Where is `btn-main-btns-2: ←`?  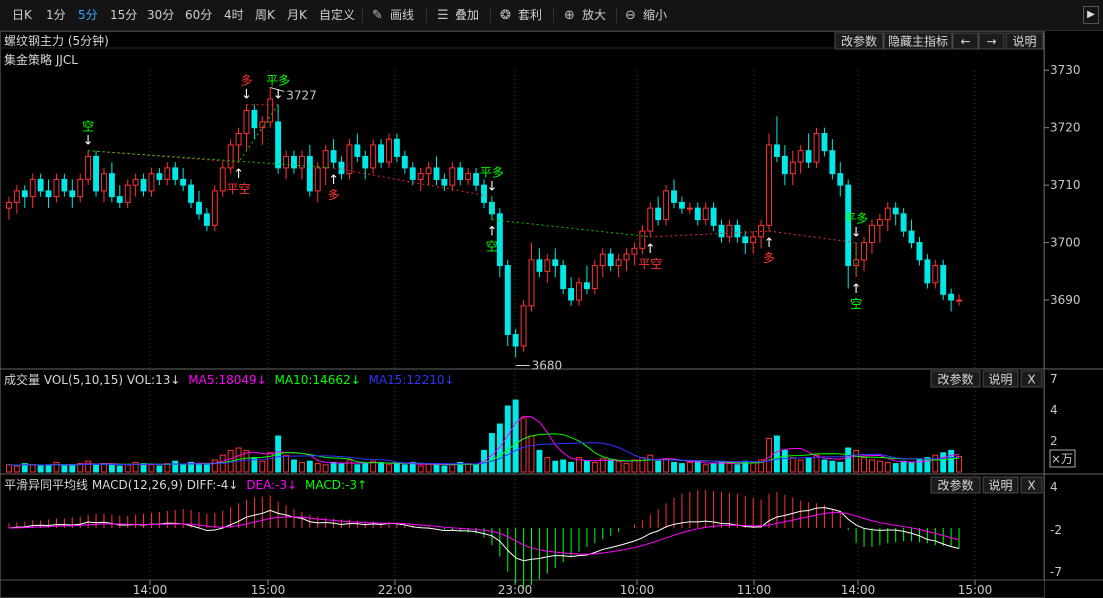
btn-main-btns-2: ← is located at coordinates (965, 41).